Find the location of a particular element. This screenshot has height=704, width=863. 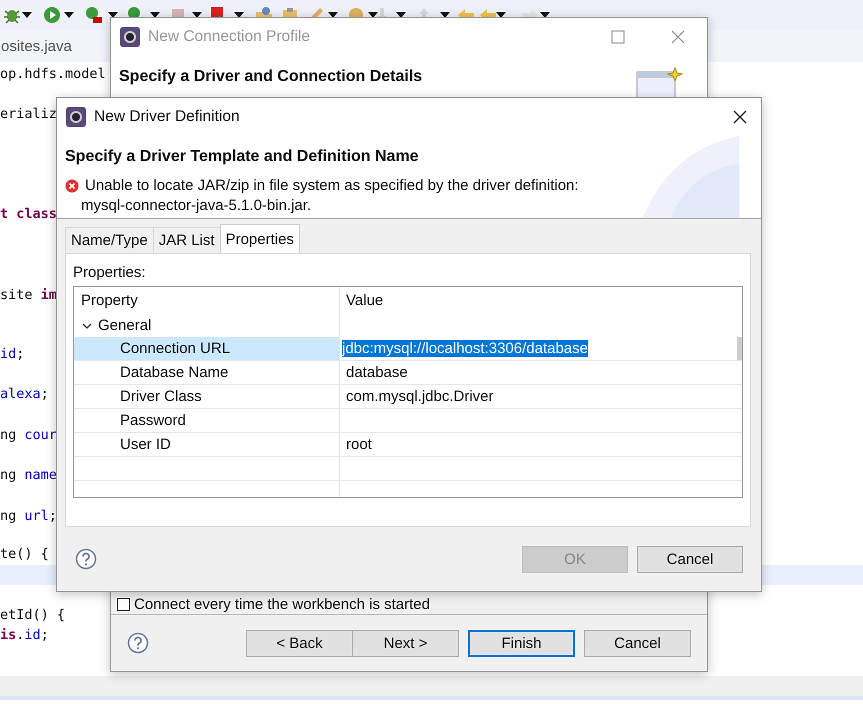

table-row: Connection URL jdbc:mysql://localhost:3306/database is located at coordinates (408, 349).